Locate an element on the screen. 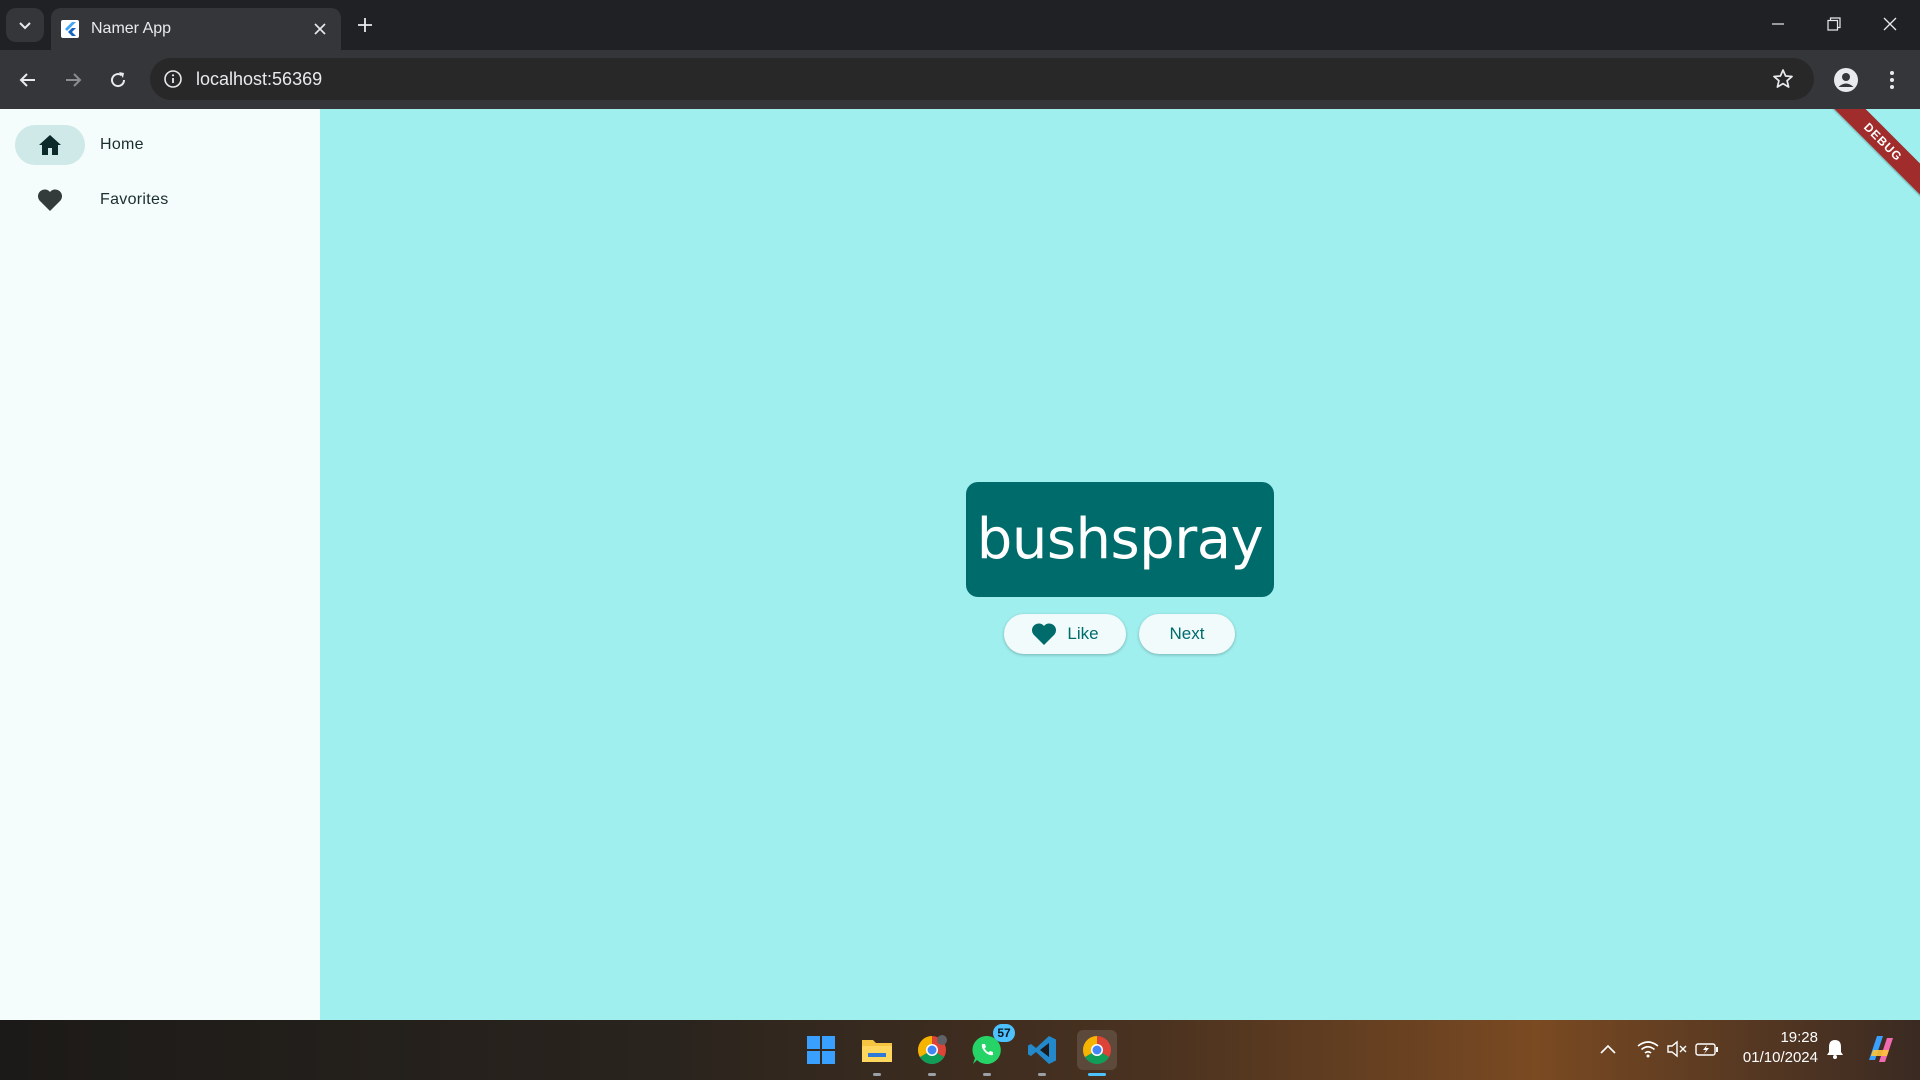  volume-muted-icon is located at coordinates (1677, 1049).